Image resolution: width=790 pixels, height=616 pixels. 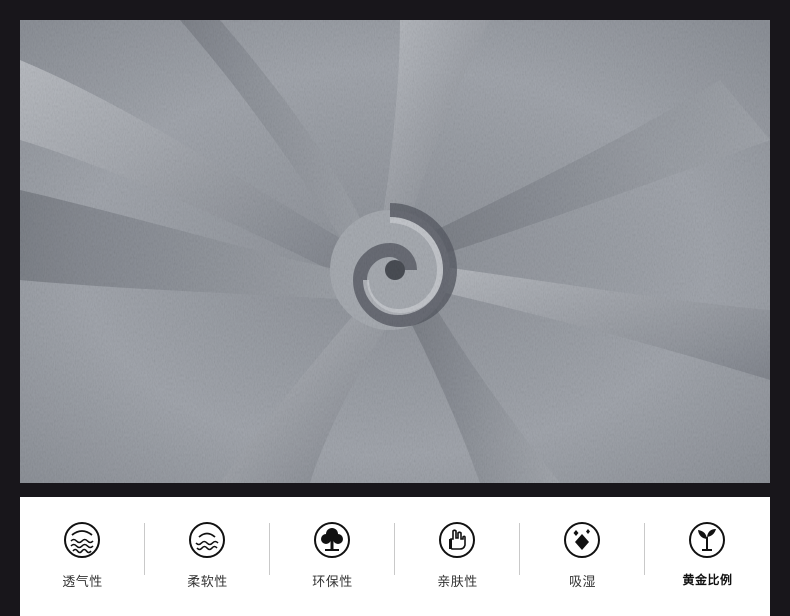 I want to click on feature-eco: 环保性, so click(x=332, y=556).